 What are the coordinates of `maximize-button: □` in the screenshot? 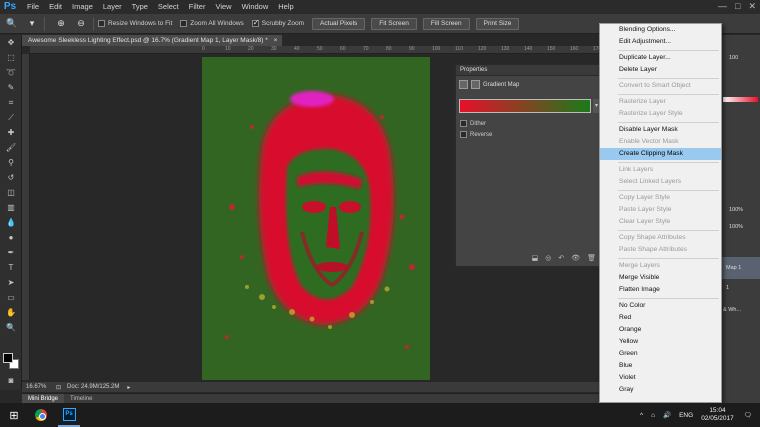 It's located at (737, 6).